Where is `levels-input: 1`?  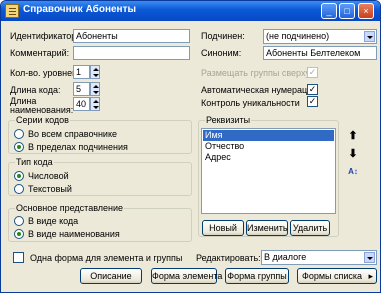 levels-input: 1 is located at coordinates (81, 72).